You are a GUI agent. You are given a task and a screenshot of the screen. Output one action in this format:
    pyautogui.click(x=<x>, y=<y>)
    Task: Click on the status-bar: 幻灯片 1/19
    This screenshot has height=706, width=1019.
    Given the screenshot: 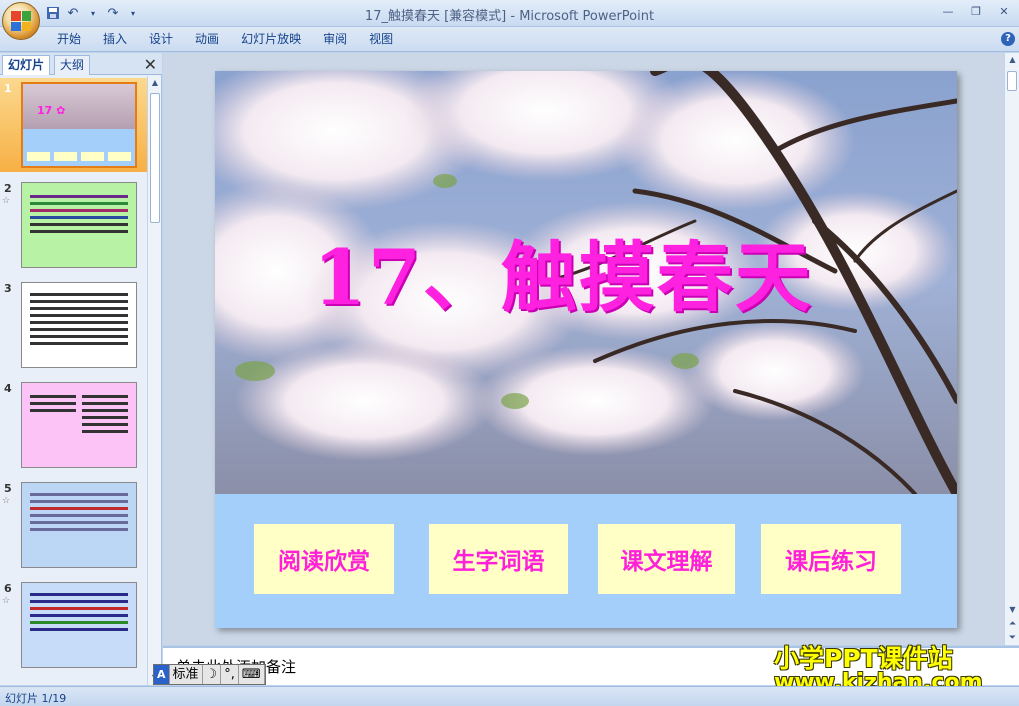 What is the action you would take?
    pyautogui.click(x=509, y=696)
    